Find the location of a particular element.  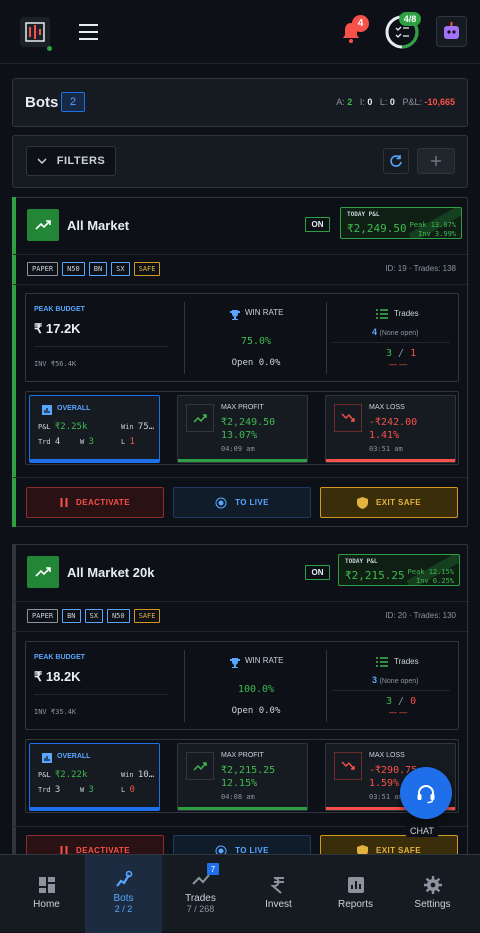

max-loss-pct: 1.59% is located at coordinates (384, 783).